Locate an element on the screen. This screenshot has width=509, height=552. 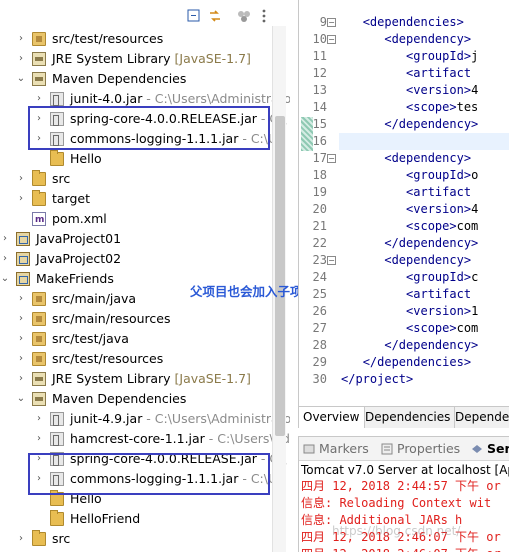
tree-item-label: MakeFriends is located at coordinates (75, 278).